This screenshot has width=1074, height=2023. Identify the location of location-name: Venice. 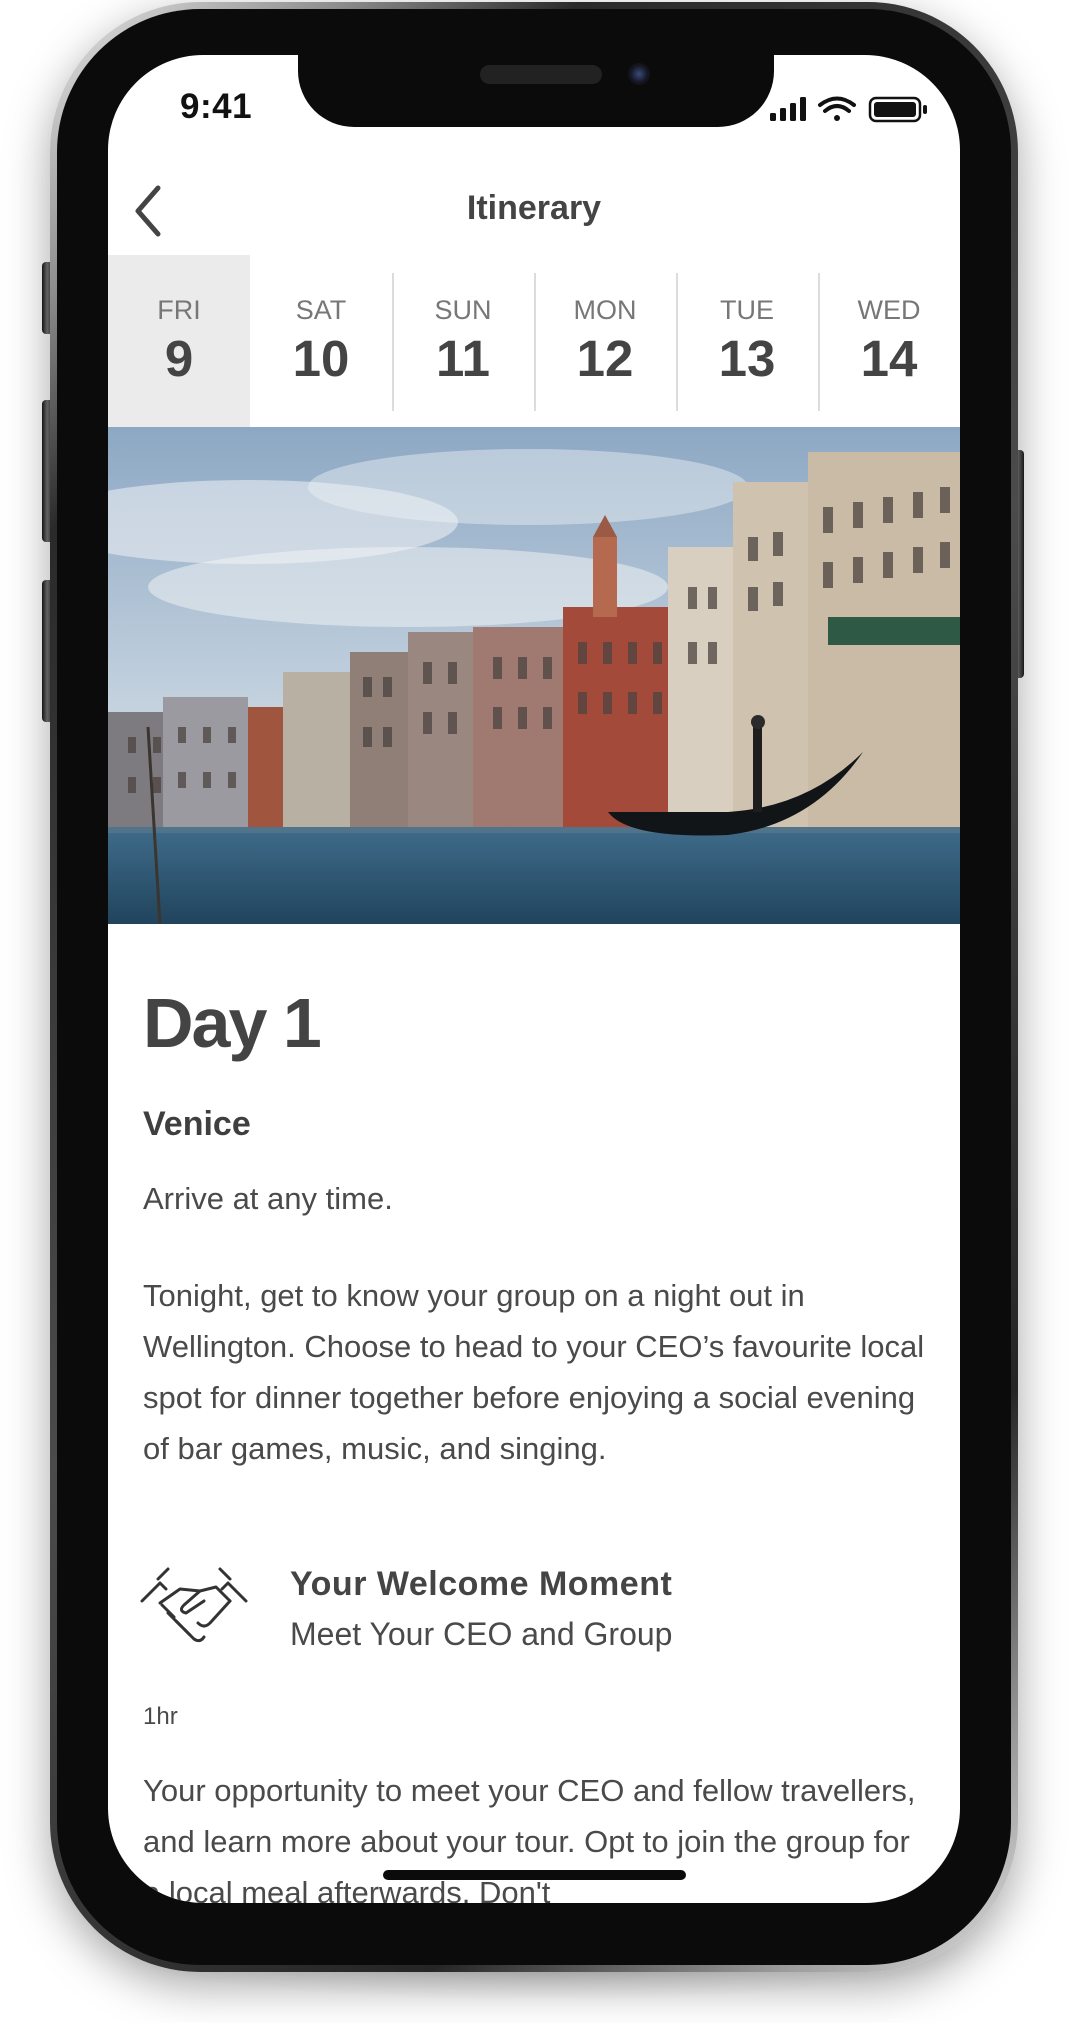
(197, 1124).